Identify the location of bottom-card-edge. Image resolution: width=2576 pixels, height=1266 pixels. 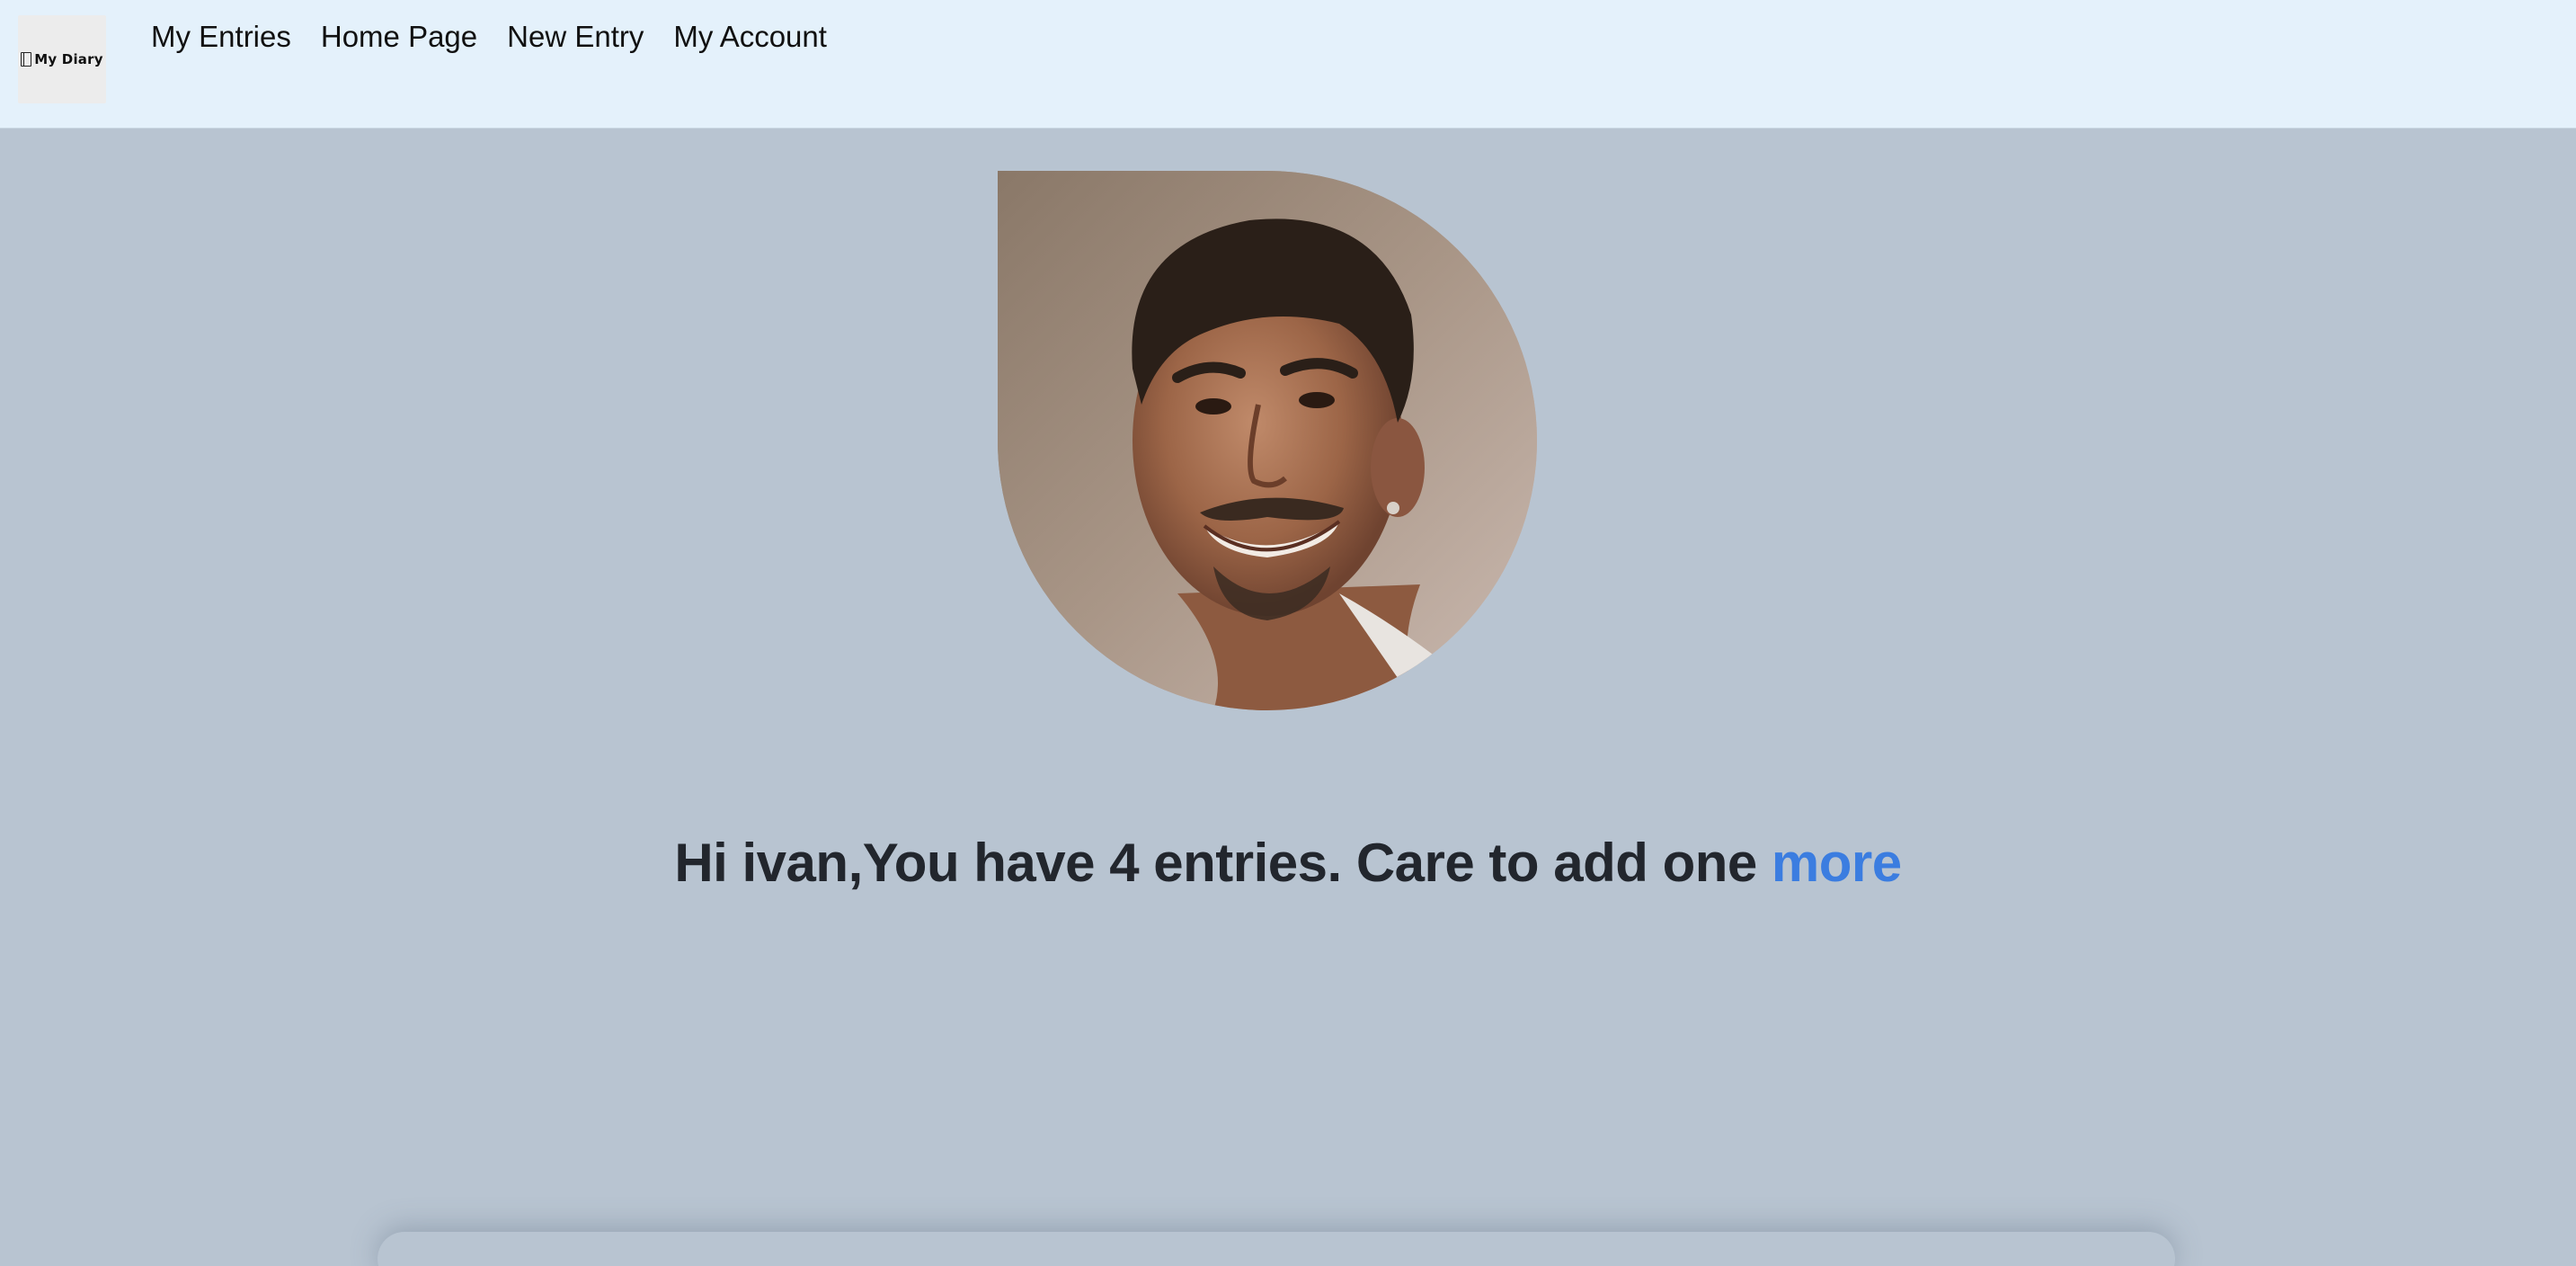
(1276, 1249).